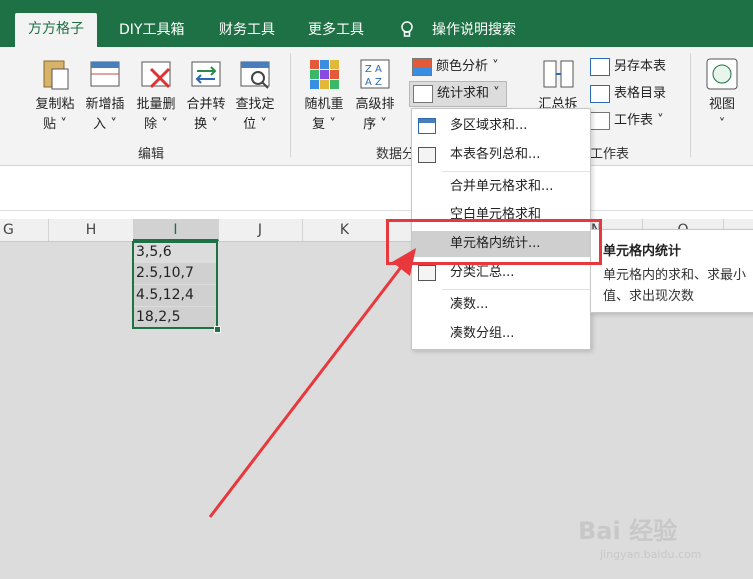 Image resolution: width=753 pixels, height=579 pixels. What do you see at coordinates (312, 383) in the screenshot?
I see `red-arrow-annotation` at bounding box center [312, 383].